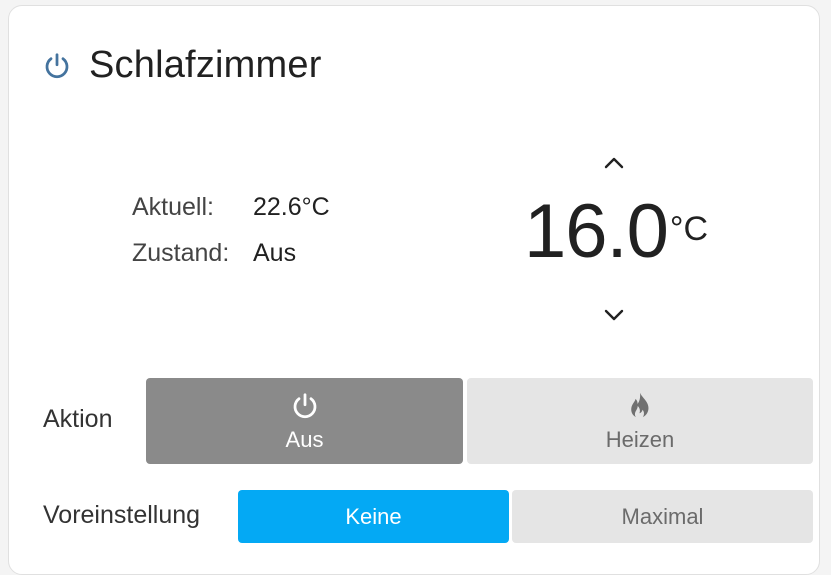 Image resolution: width=831 pixels, height=575 pixels. I want to click on setpoint-control: 16.0 °C, so click(614, 236).